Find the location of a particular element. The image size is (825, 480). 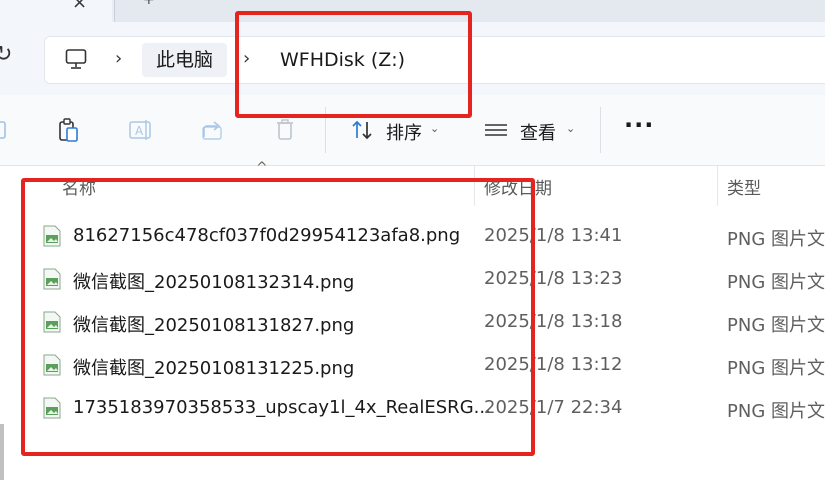

monitor-icon is located at coordinates (76, 60).